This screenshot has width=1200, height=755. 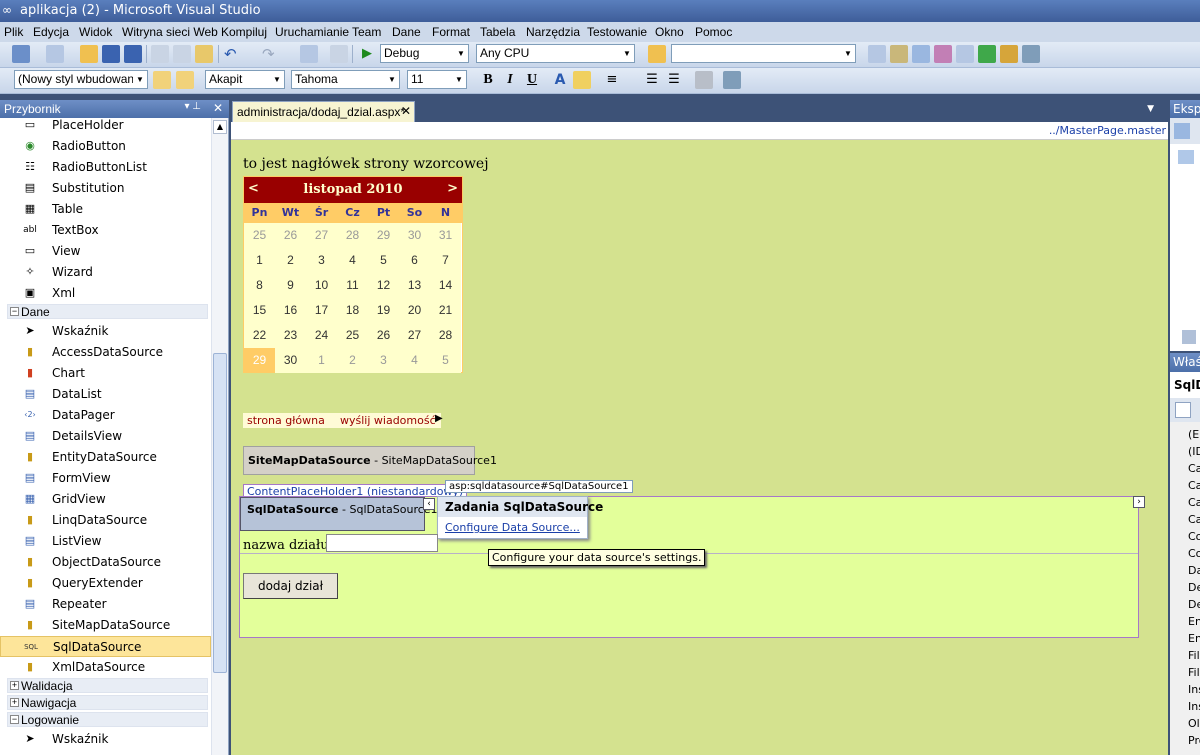 What do you see at coordinates (105, 415) in the screenshot?
I see `toolbox-item-datapager: ‹2› DataPager` at bounding box center [105, 415].